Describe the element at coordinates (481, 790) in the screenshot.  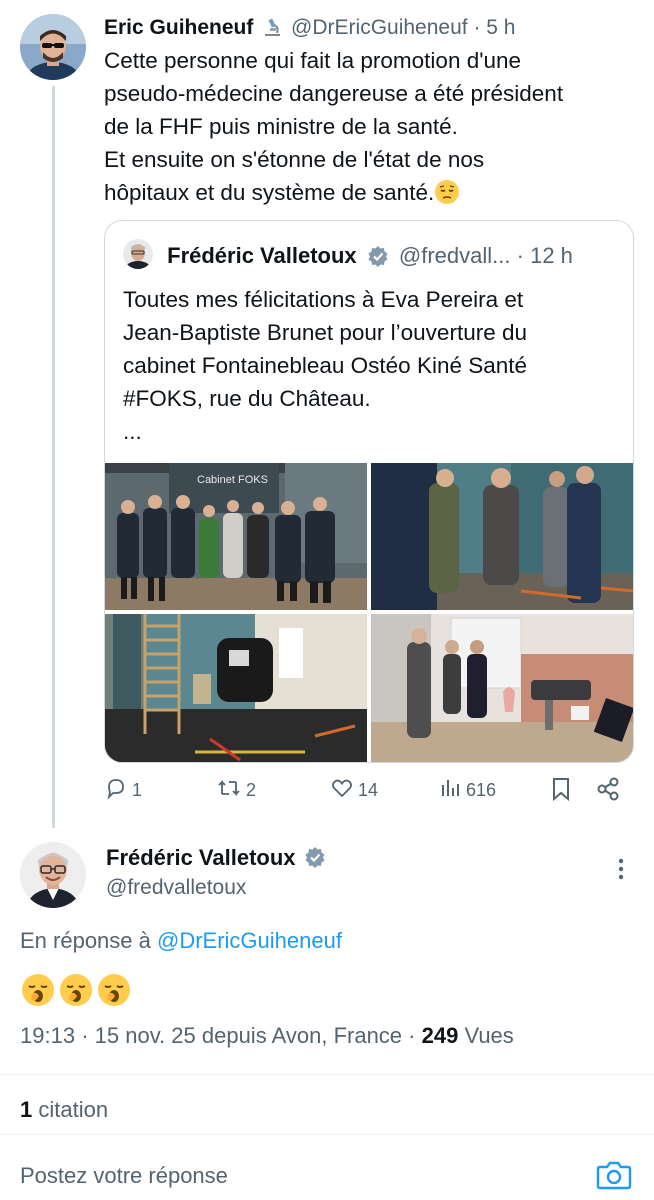
I see `views-count: 616` at that location.